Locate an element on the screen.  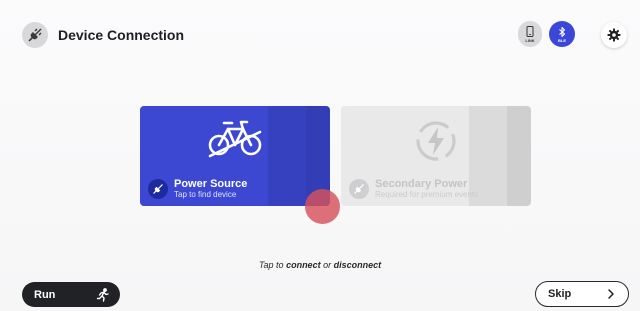
run-label: Run is located at coordinates (45, 294).